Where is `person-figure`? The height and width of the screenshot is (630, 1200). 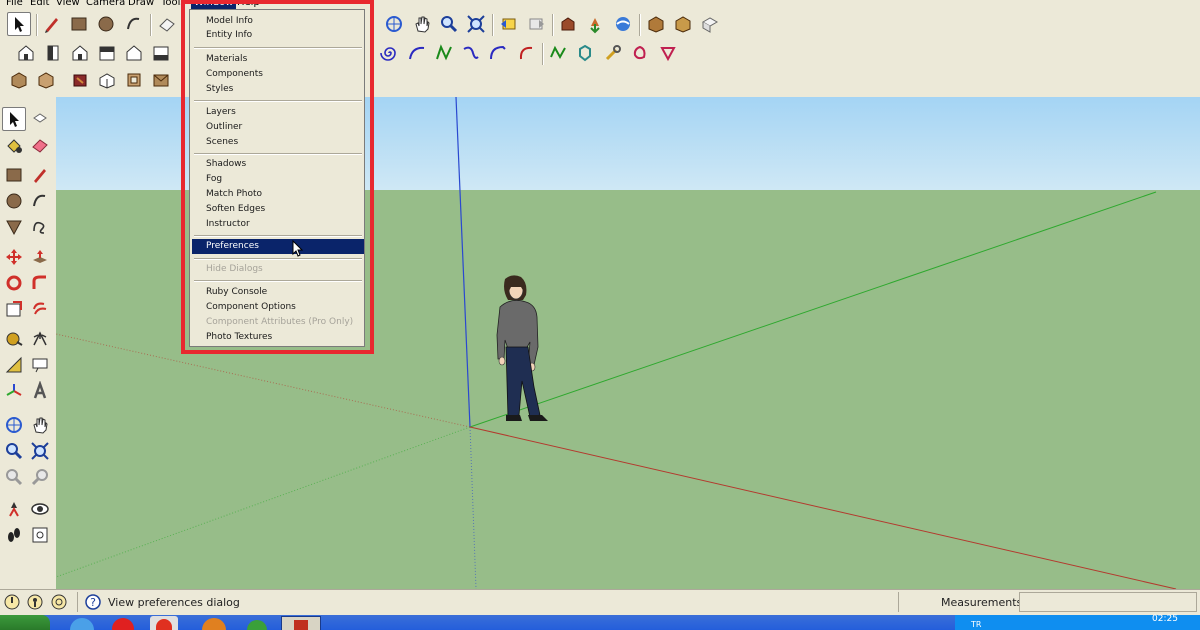
person-figure is located at coordinates (522, 348).